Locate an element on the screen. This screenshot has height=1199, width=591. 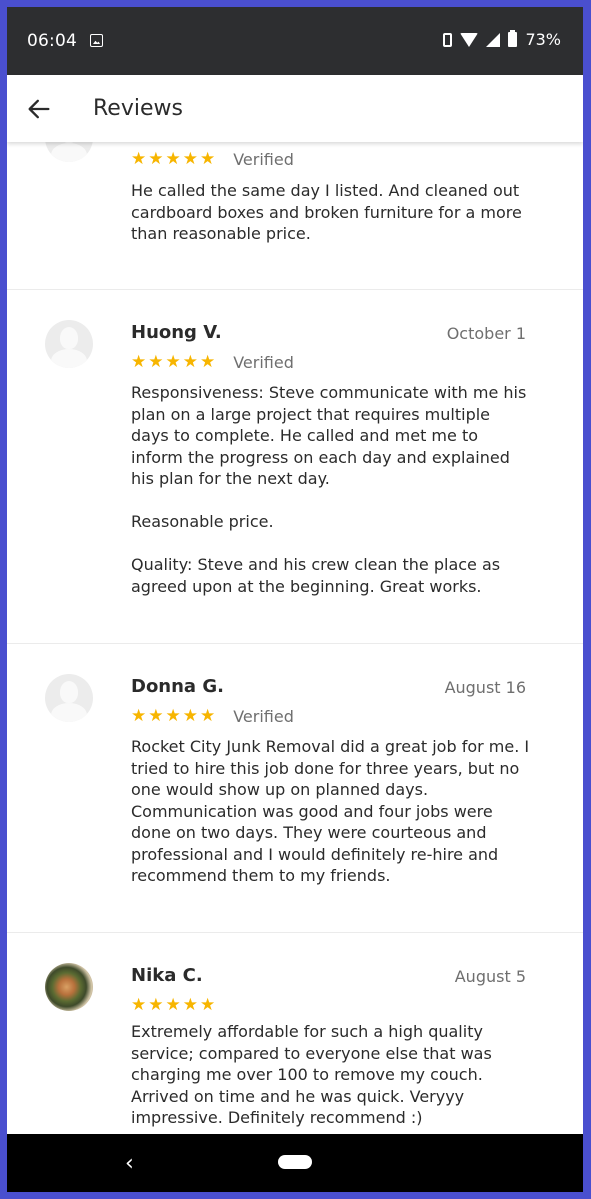
wifi-icon is located at coordinates (469, 39).